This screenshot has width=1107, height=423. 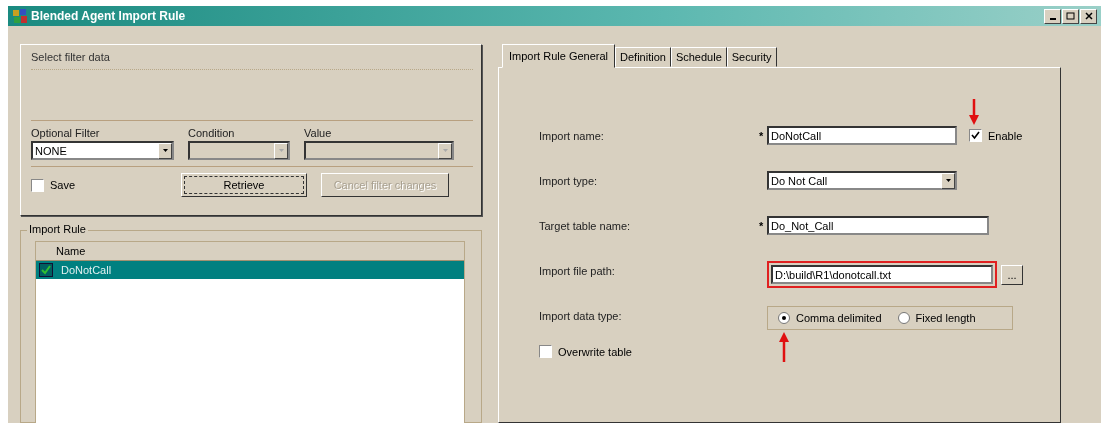 What do you see at coordinates (643, 57) in the screenshot?
I see `tab: Definition` at bounding box center [643, 57].